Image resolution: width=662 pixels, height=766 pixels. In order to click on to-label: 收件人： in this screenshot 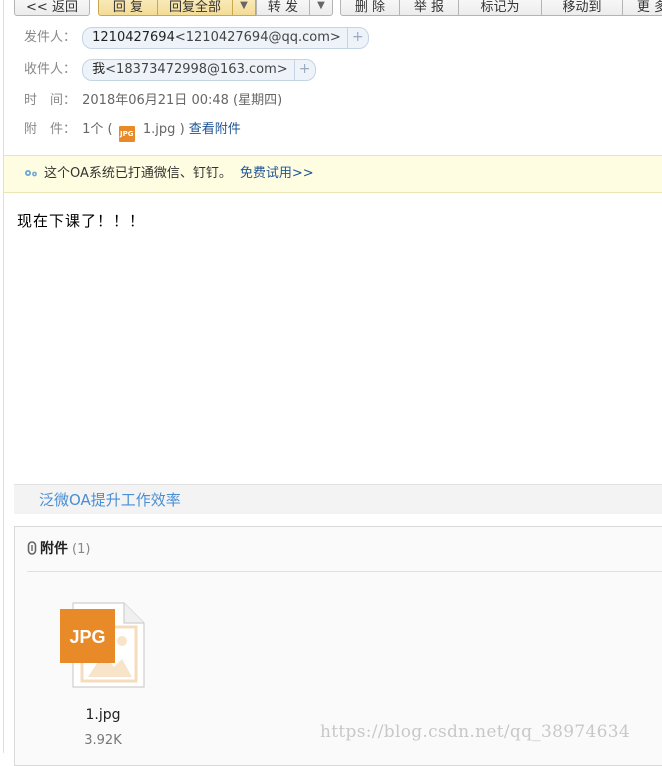, I will do `click(50, 69)`.